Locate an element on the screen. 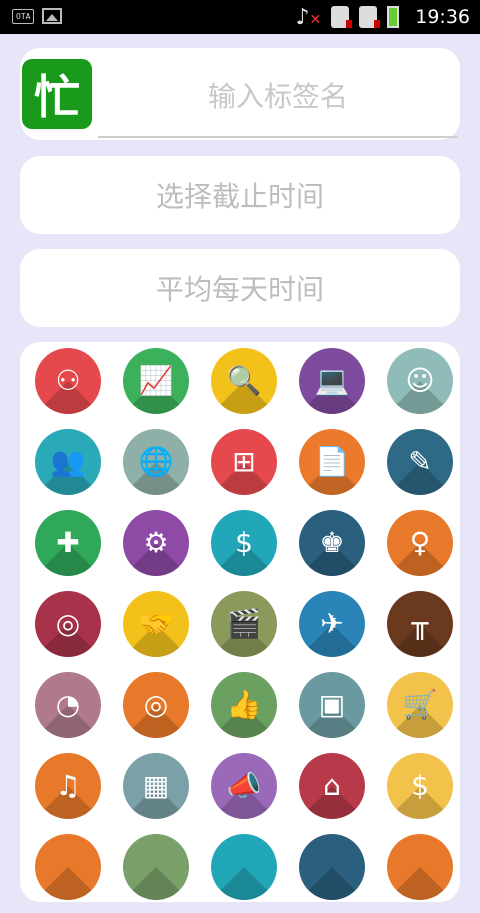 The image size is (480, 913). icon-option: 🌐 is located at coordinates (156, 467).